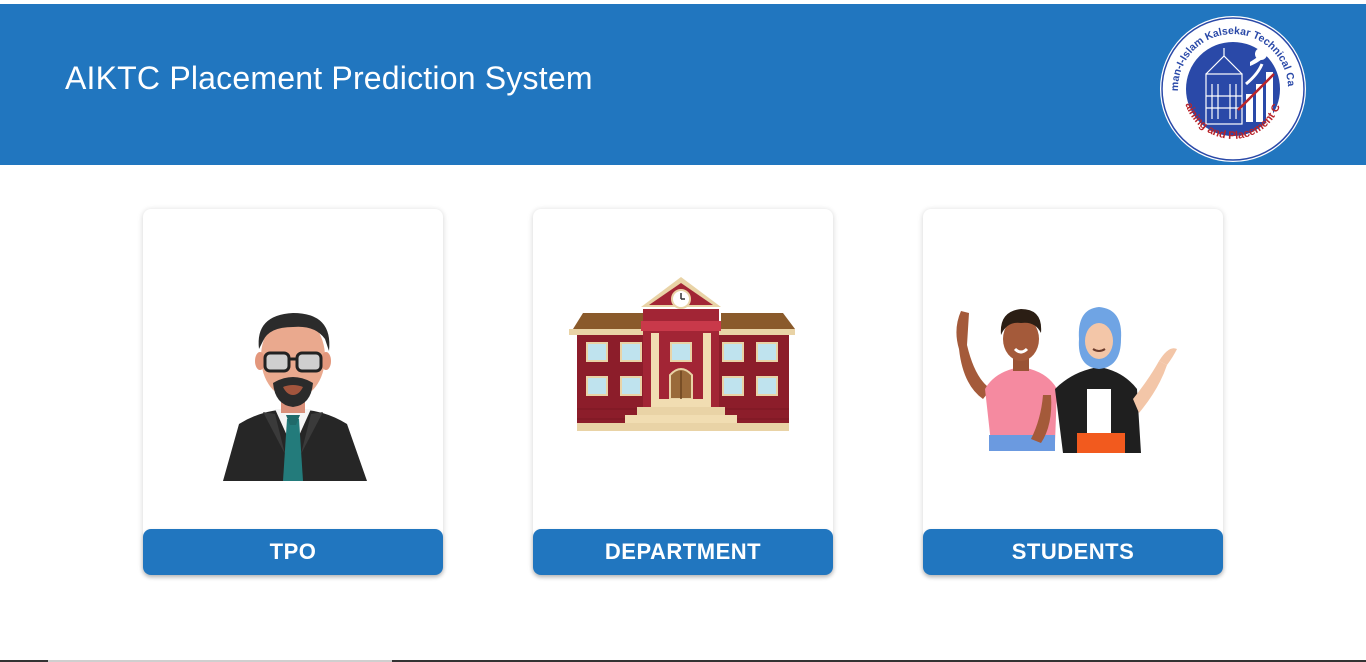  What do you see at coordinates (1073, 552) in the screenshot?
I see `students-button: STUDENTS` at bounding box center [1073, 552].